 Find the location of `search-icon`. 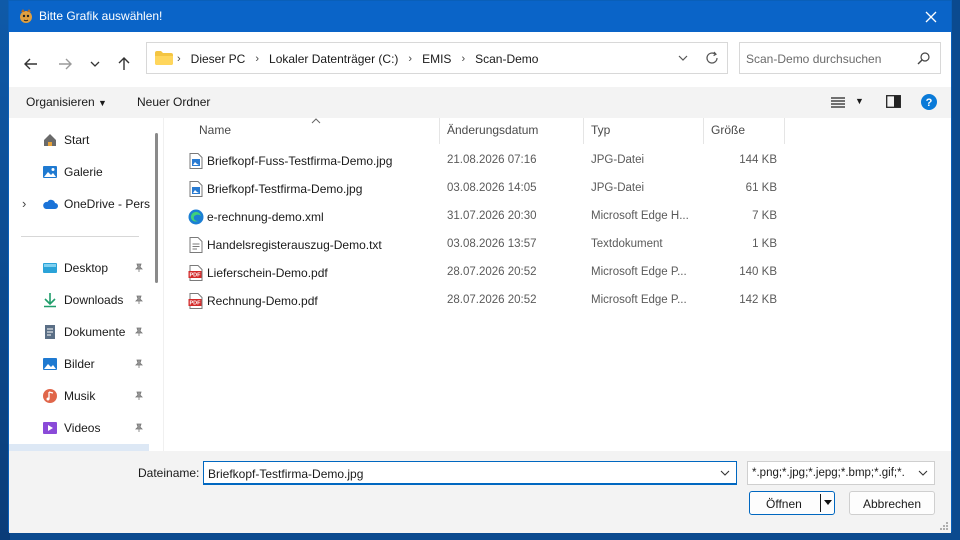

search-icon is located at coordinates (923, 58).